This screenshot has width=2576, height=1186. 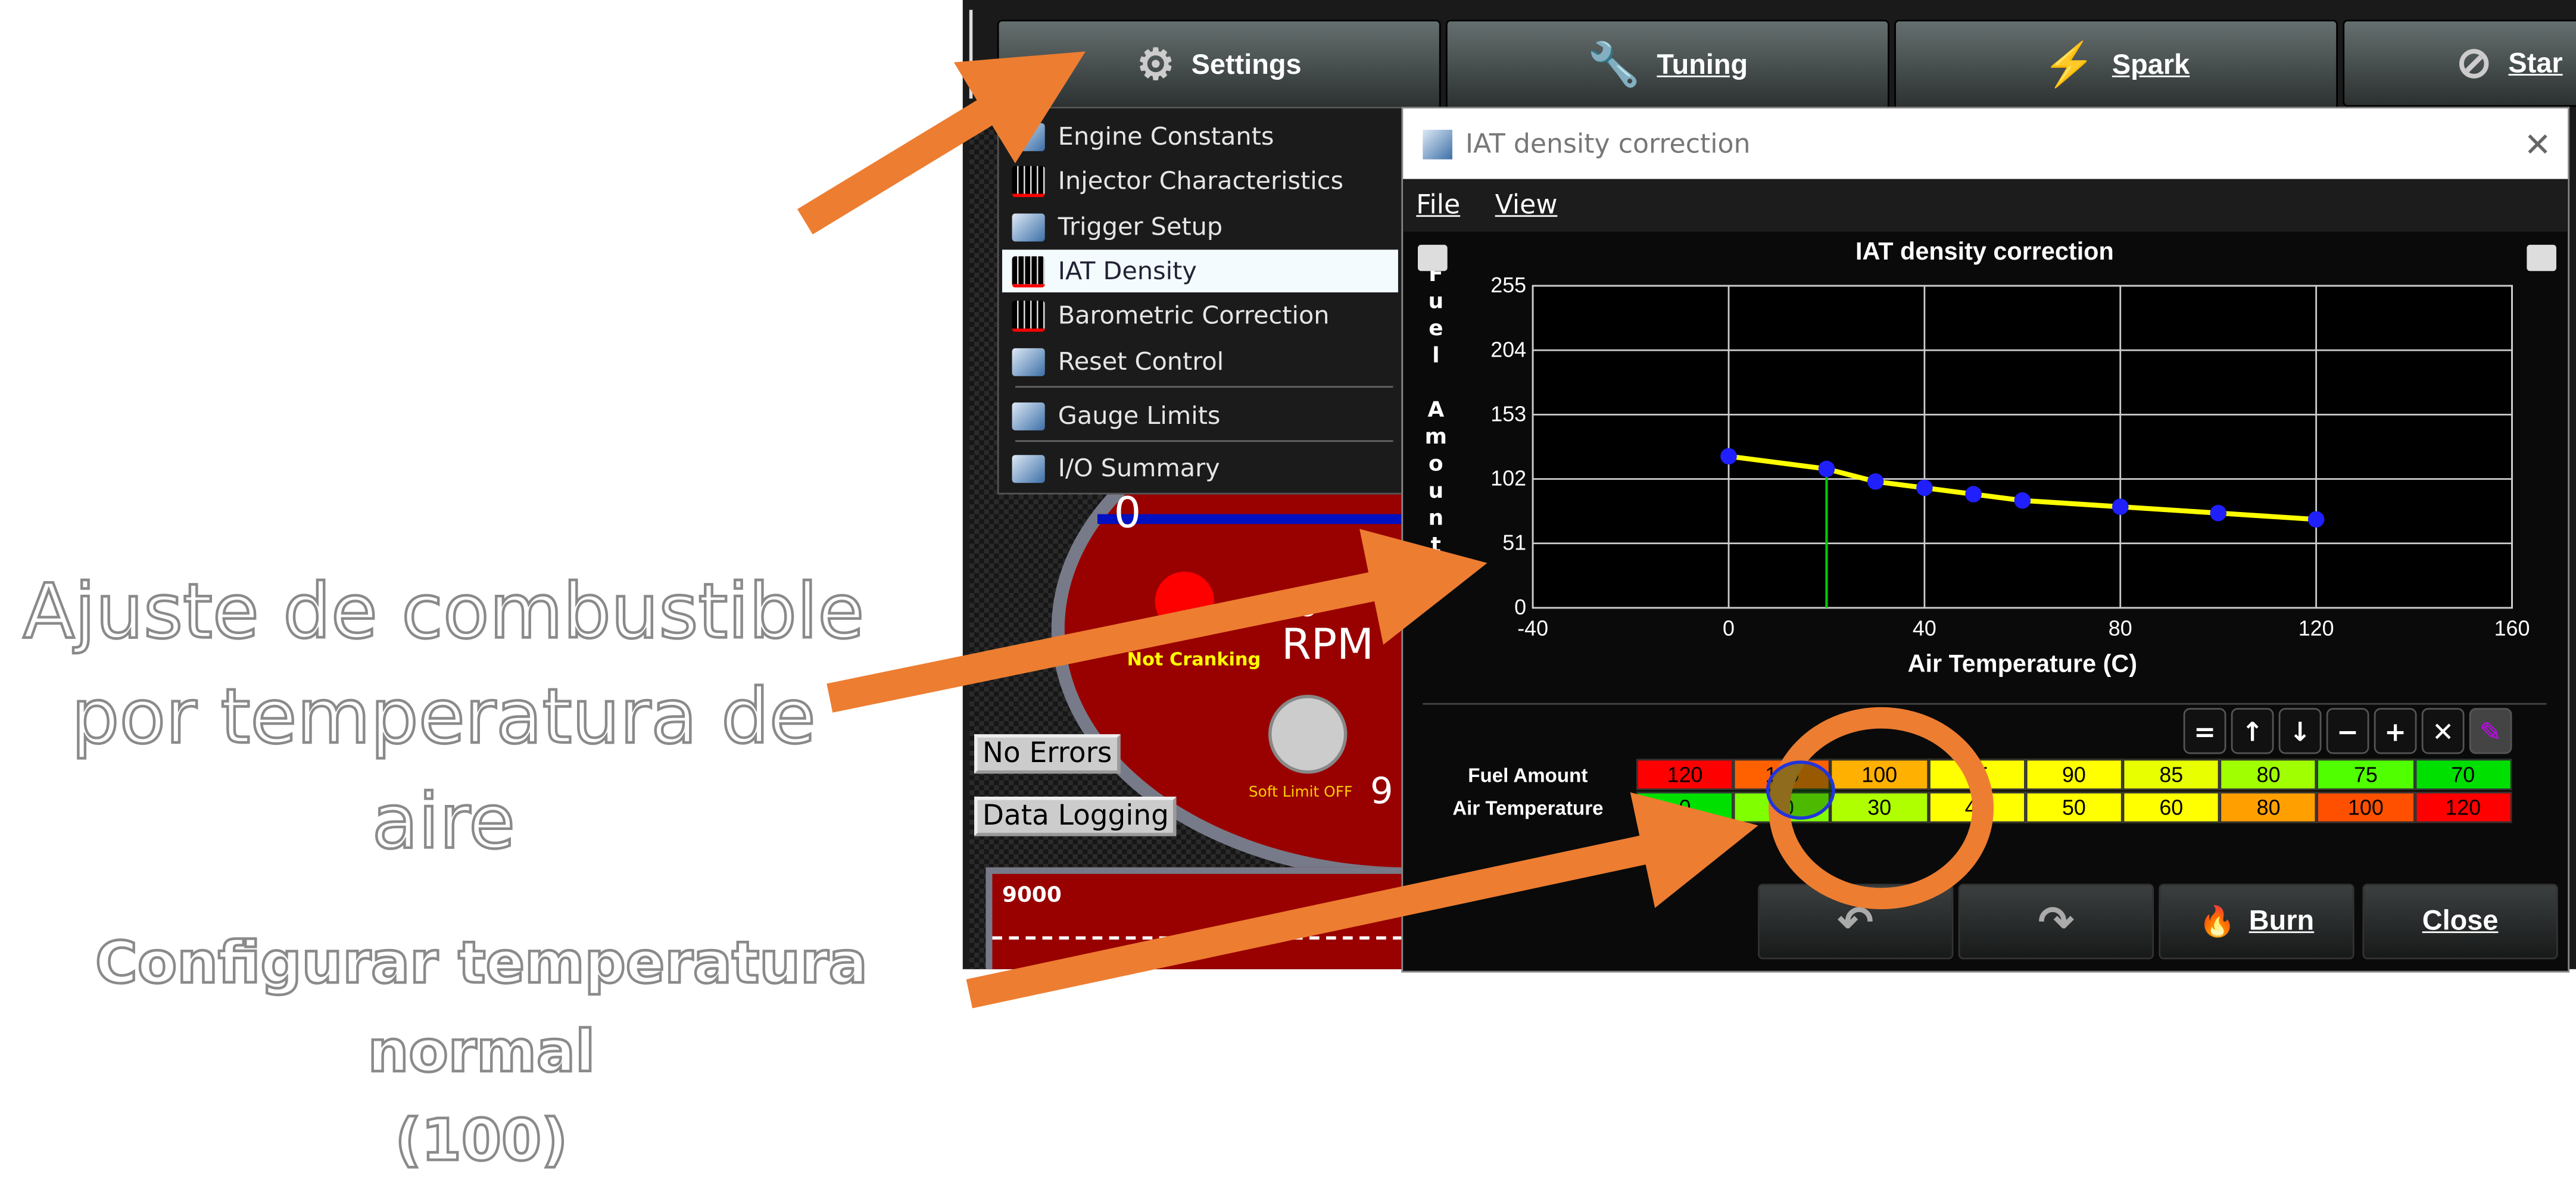 I want to click on annotation-line: Ajuste de combustible, so click(x=443, y=611).